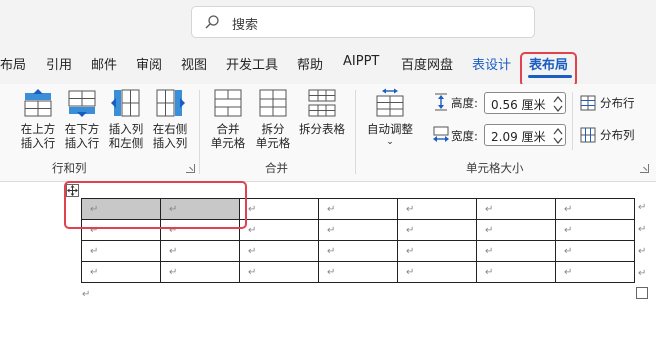  What do you see at coordinates (464, 103) in the screenshot?
I see `height-label: 高度:` at bounding box center [464, 103].